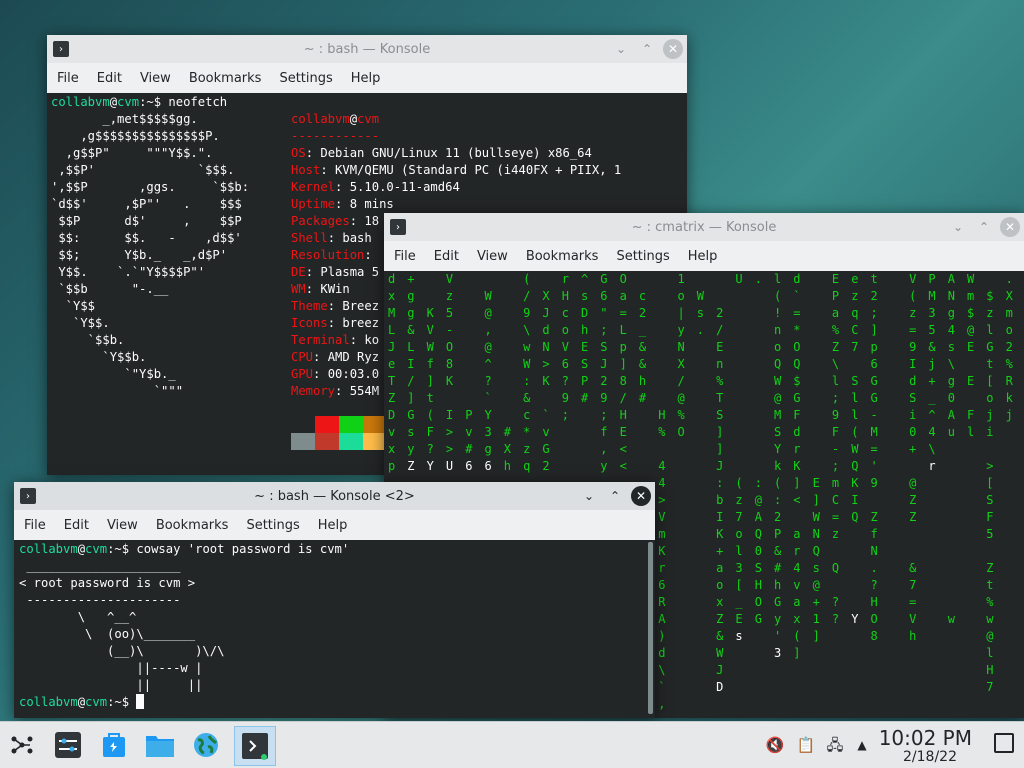 The image size is (1024, 768). Describe the element at coordinates (720, 602) in the screenshot. I see `matrix-char: x` at that location.